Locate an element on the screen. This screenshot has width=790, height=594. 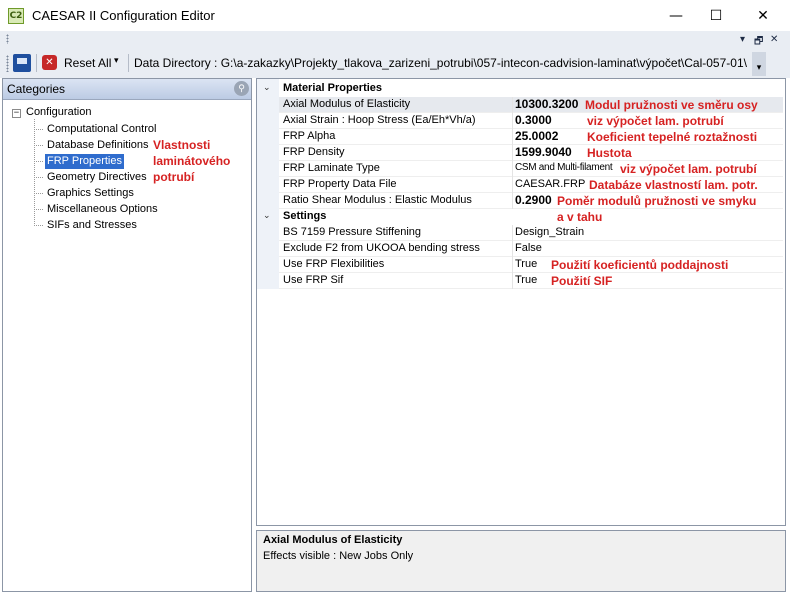
property-name: FRP Property Data File is located at coordinates (340, 184).